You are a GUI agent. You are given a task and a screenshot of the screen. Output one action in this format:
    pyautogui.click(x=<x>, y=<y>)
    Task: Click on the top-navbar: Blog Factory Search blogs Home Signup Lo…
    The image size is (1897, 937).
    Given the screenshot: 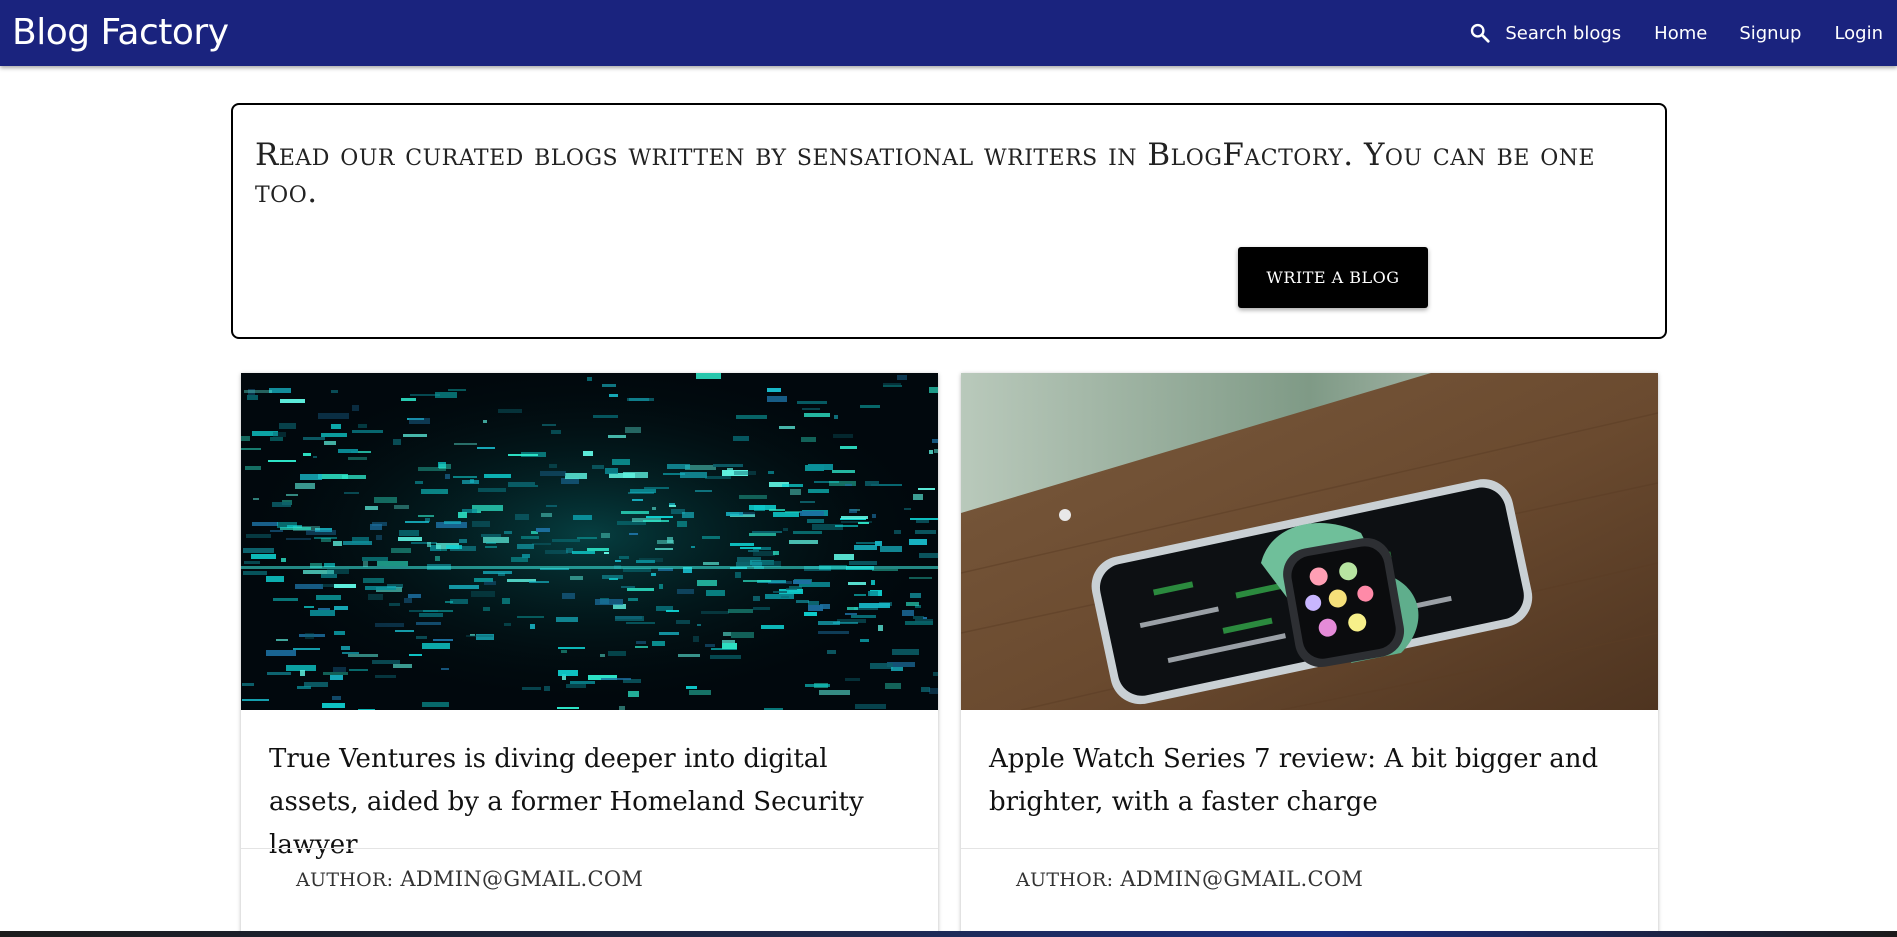 What is the action you would take?
    pyautogui.click(x=948, y=33)
    